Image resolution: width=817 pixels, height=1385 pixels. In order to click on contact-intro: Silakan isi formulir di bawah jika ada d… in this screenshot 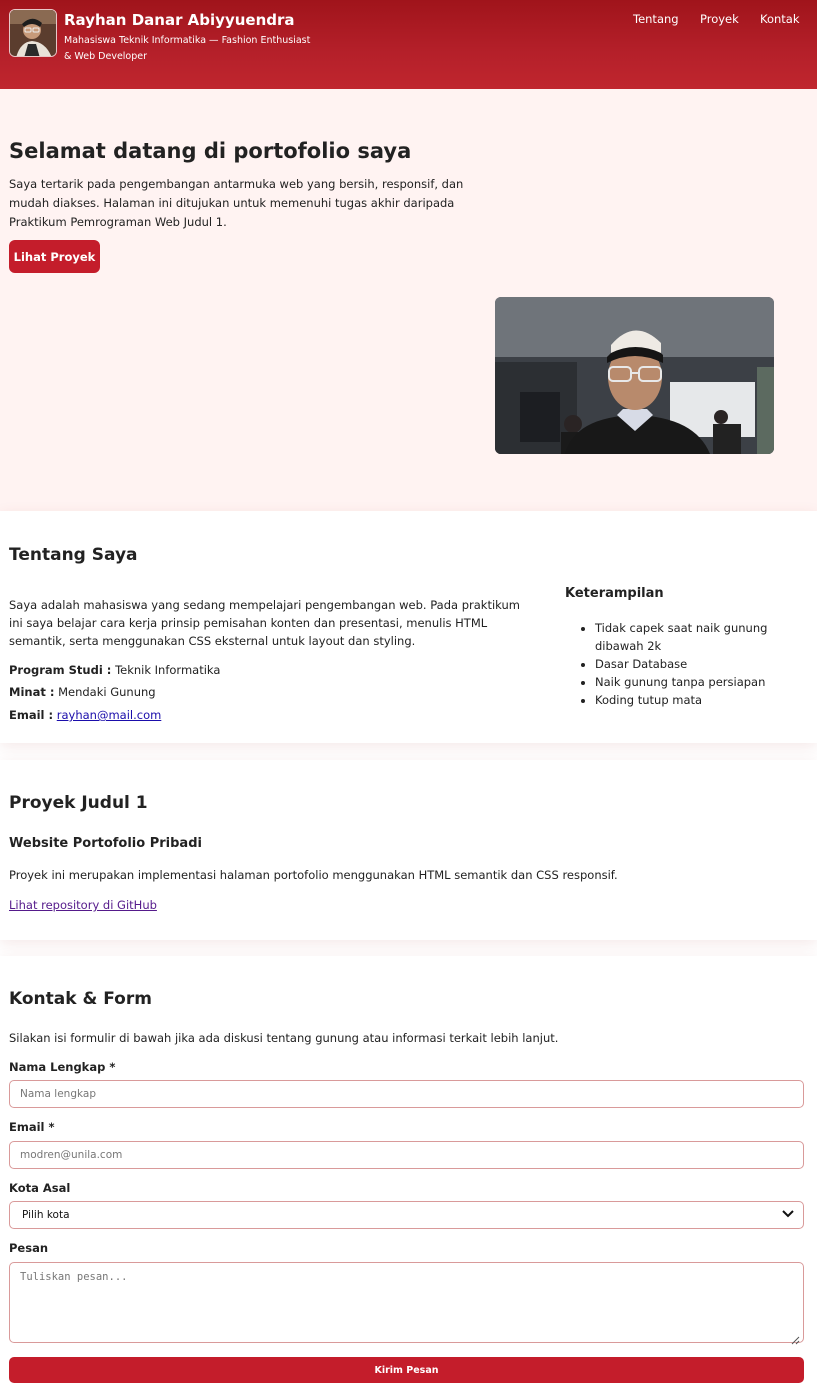, I will do `click(284, 1038)`.